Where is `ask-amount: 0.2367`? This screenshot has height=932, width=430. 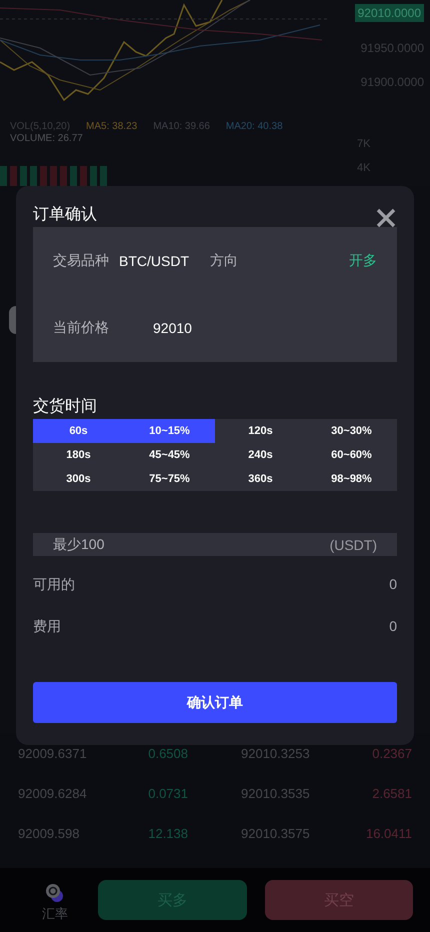 ask-amount: 0.2367 is located at coordinates (391, 753).